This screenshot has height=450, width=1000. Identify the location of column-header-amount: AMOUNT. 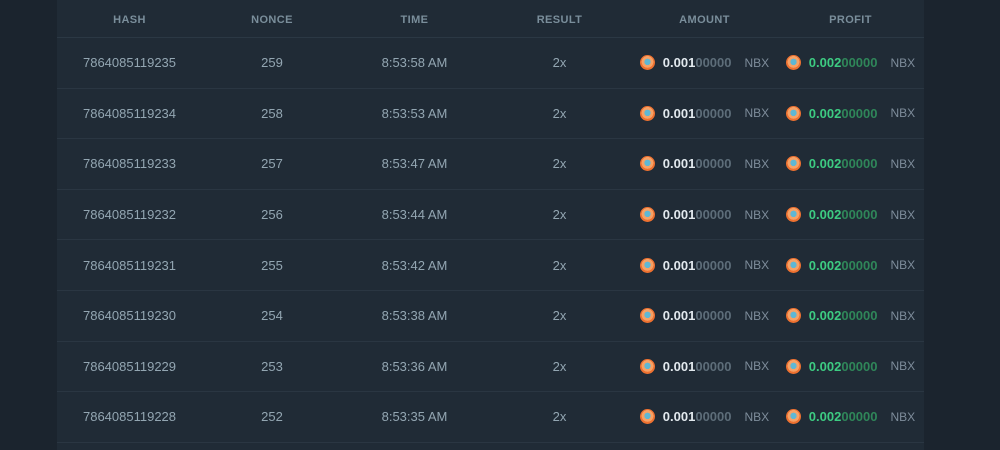
(704, 20).